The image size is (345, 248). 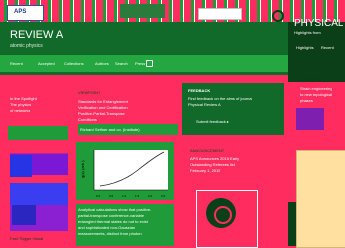 I want to click on feedback-text-1: Find feedback on the aims of journal, so click(x=220, y=98).